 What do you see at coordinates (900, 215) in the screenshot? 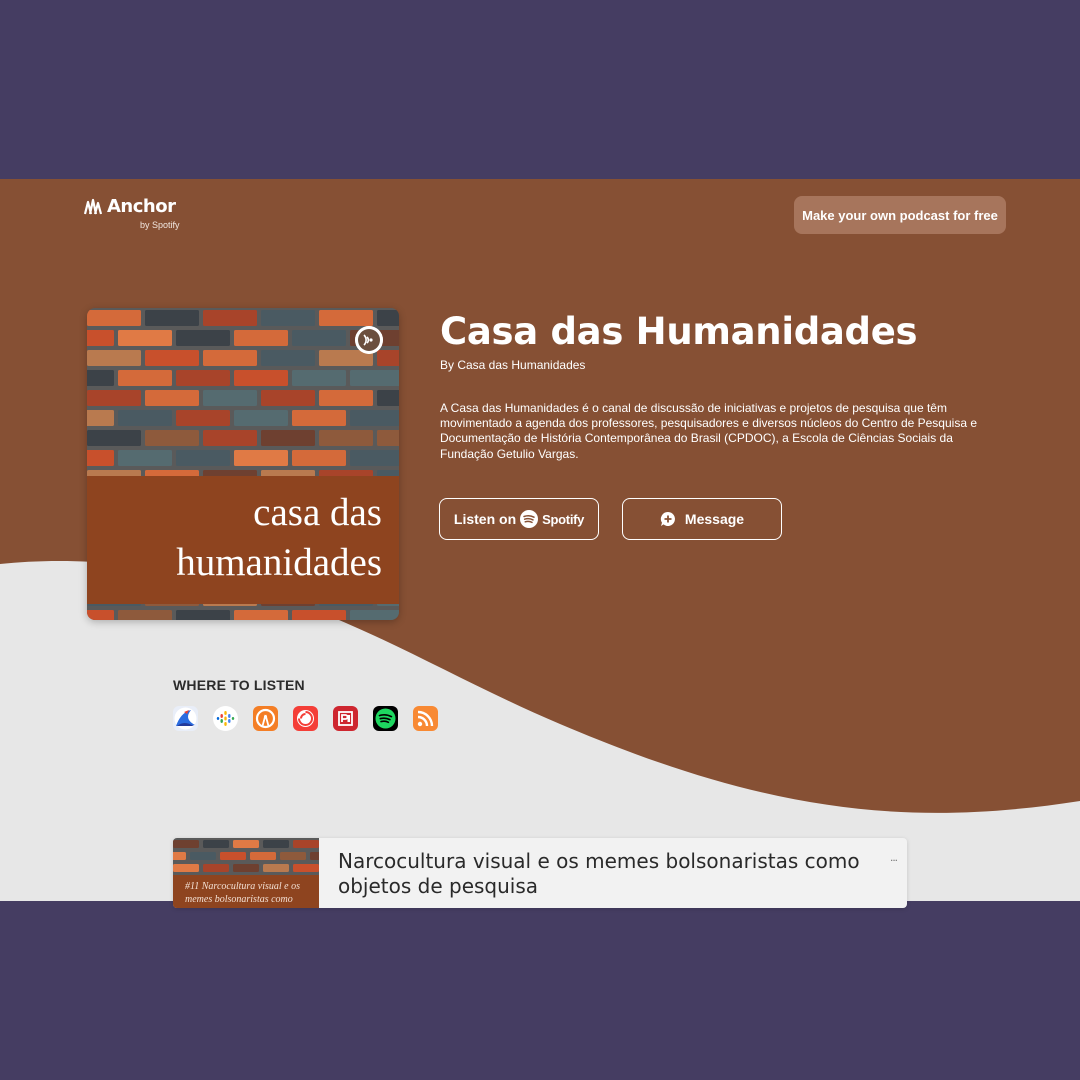
I see `make-podcast-button: Make your own podcast for free` at bounding box center [900, 215].